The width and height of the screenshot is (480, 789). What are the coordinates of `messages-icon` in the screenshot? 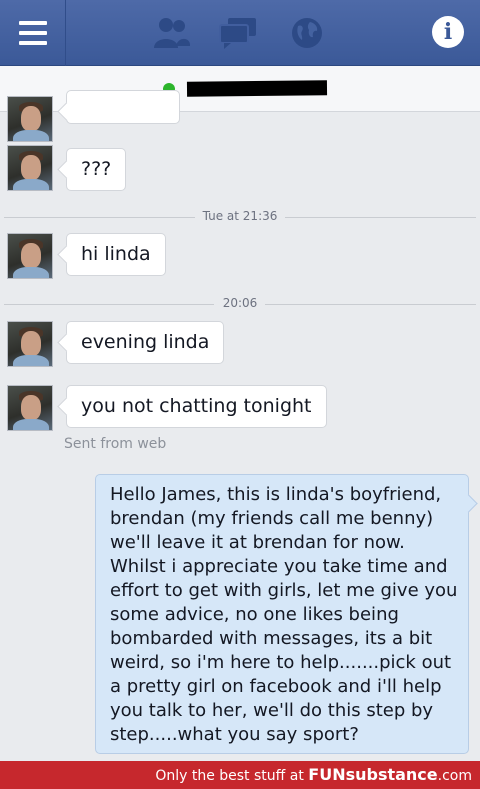 It's located at (238, 33).